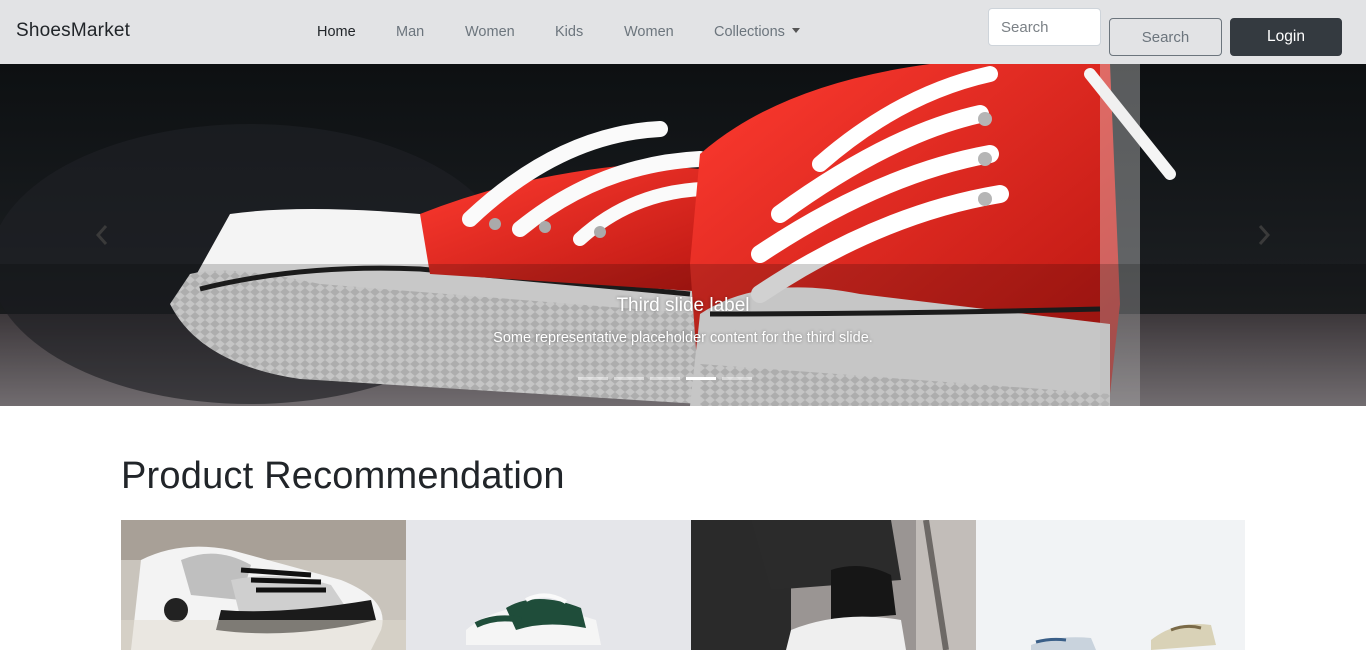  I want to click on product-image-white-sneaker, so click(833, 585).